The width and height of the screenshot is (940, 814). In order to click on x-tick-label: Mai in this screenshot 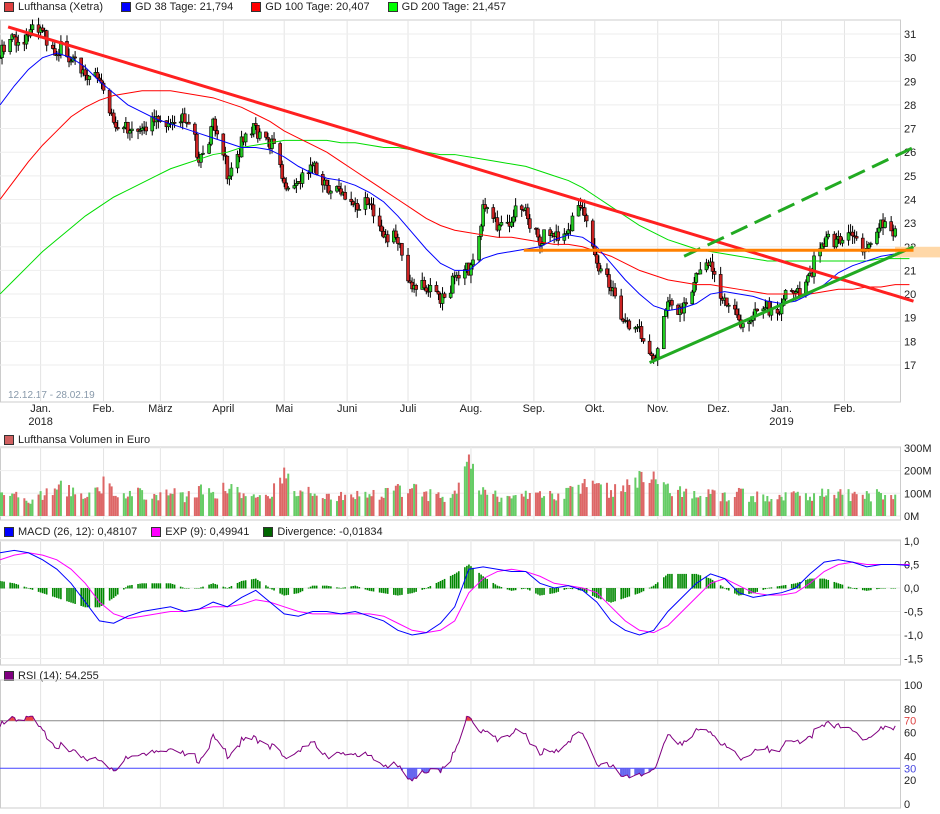, I will do `click(284, 409)`.